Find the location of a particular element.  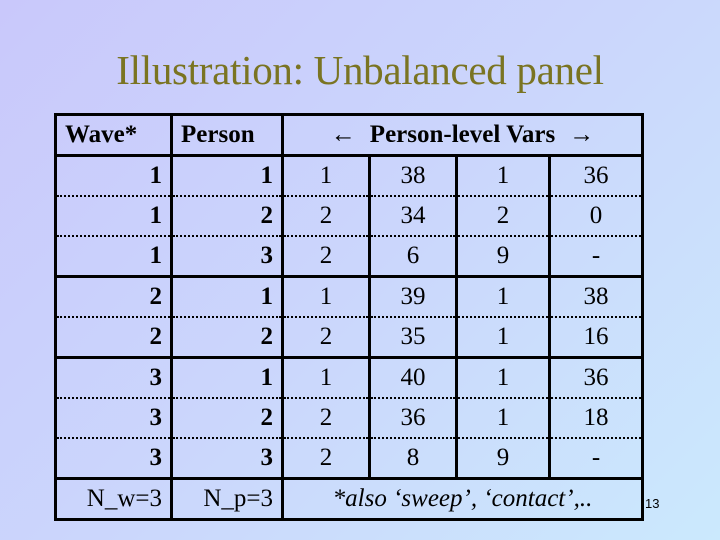

table-row: 13269- is located at coordinates (349, 257).